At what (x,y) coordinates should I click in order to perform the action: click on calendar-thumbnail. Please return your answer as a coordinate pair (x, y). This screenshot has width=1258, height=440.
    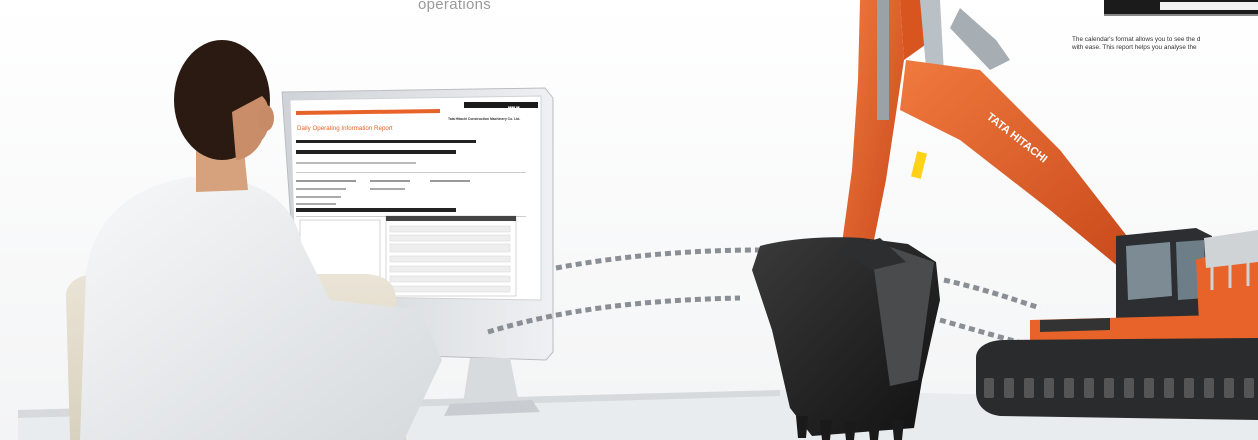
    Looking at the image, I should click on (1181, 8).